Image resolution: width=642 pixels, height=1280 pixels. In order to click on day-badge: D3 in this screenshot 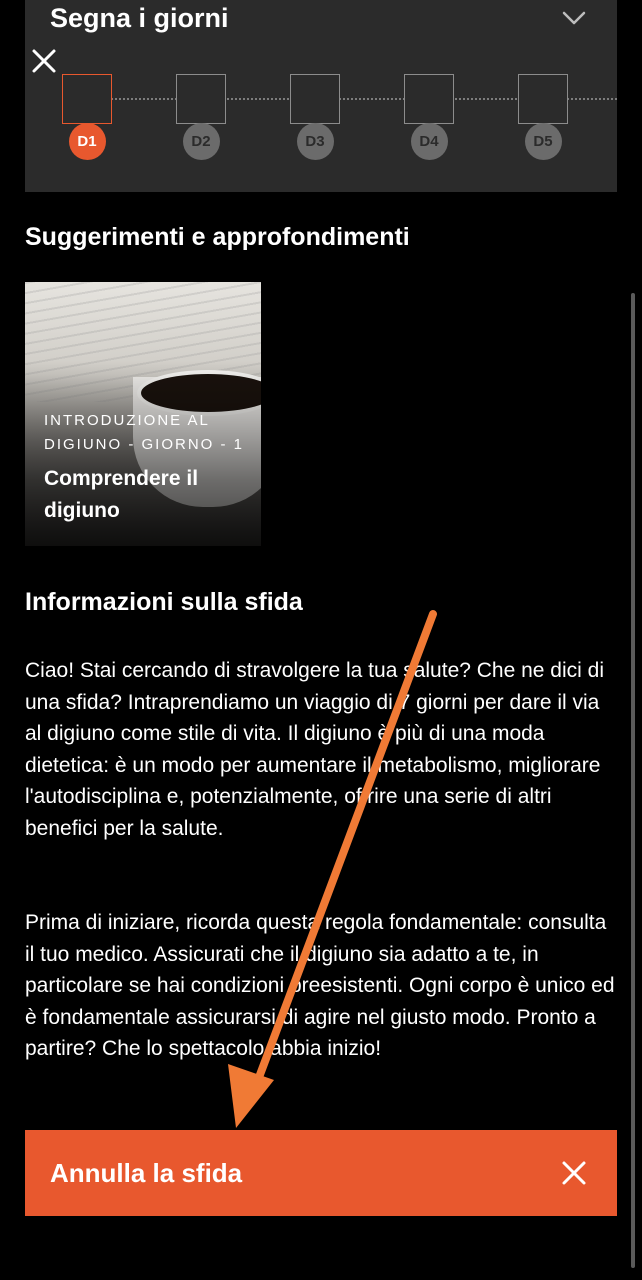, I will do `click(315, 141)`.